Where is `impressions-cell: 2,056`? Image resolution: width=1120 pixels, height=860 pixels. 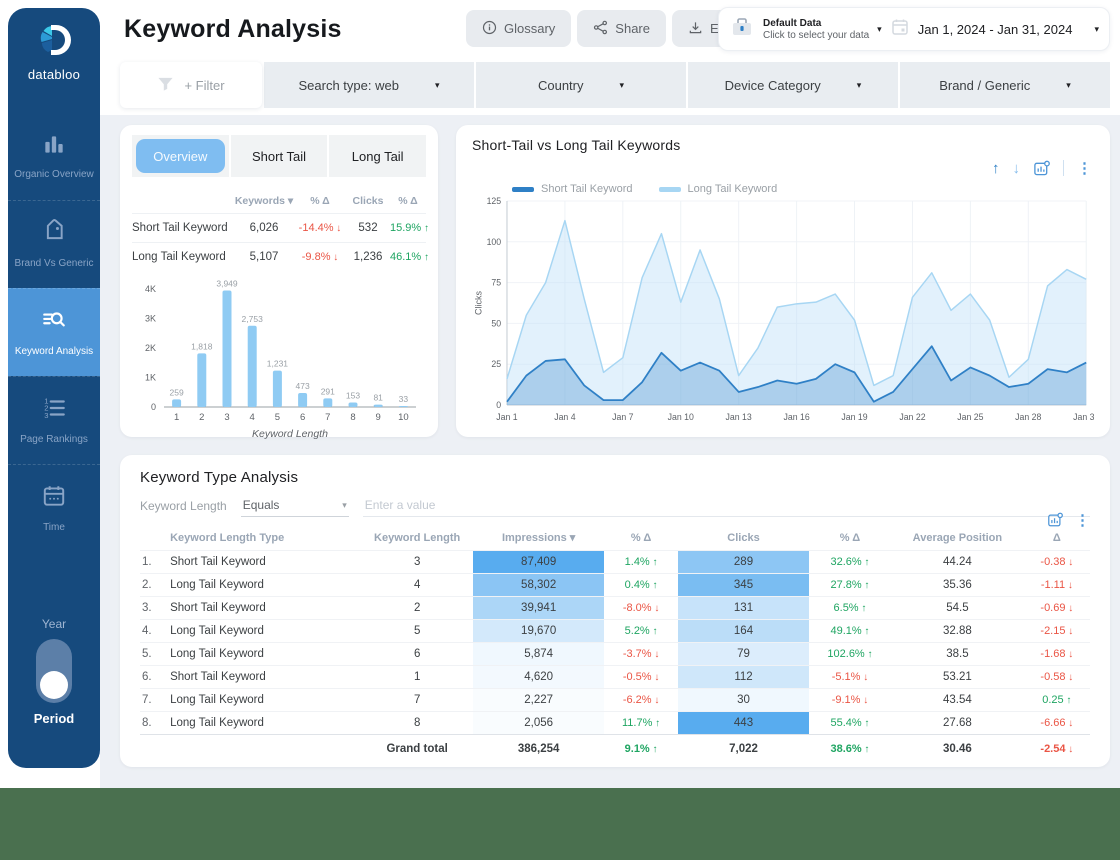
impressions-cell: 2,056 is located at coordinates (538, 723).